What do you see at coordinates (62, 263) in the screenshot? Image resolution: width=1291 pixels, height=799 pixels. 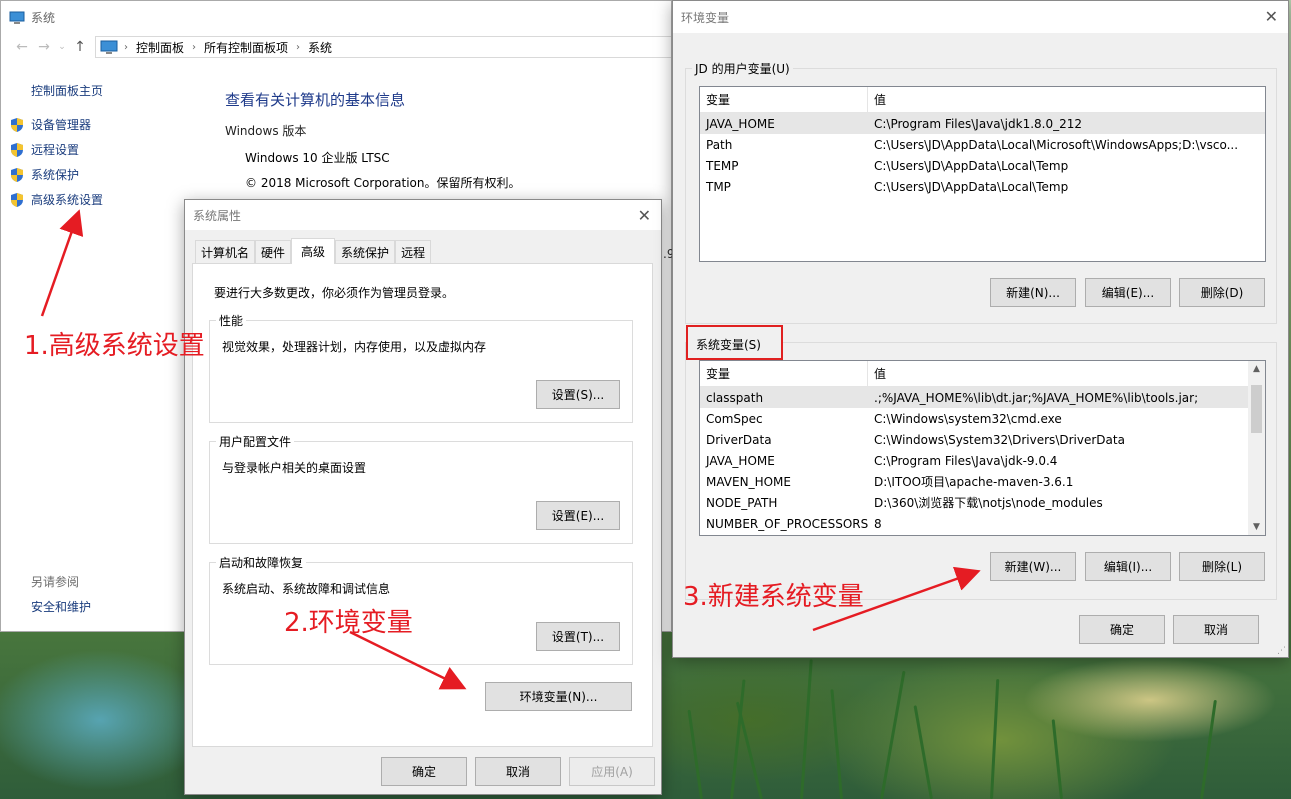 I see `arrow-to-advanced-settings` at bounding box center [62, 263].